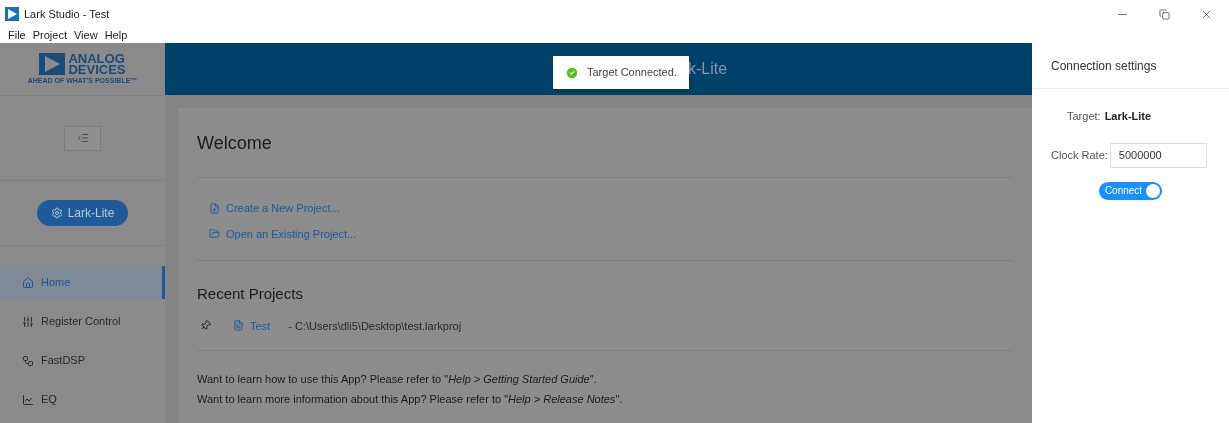  I want to click on app-logo-icon, so click(12, 14).